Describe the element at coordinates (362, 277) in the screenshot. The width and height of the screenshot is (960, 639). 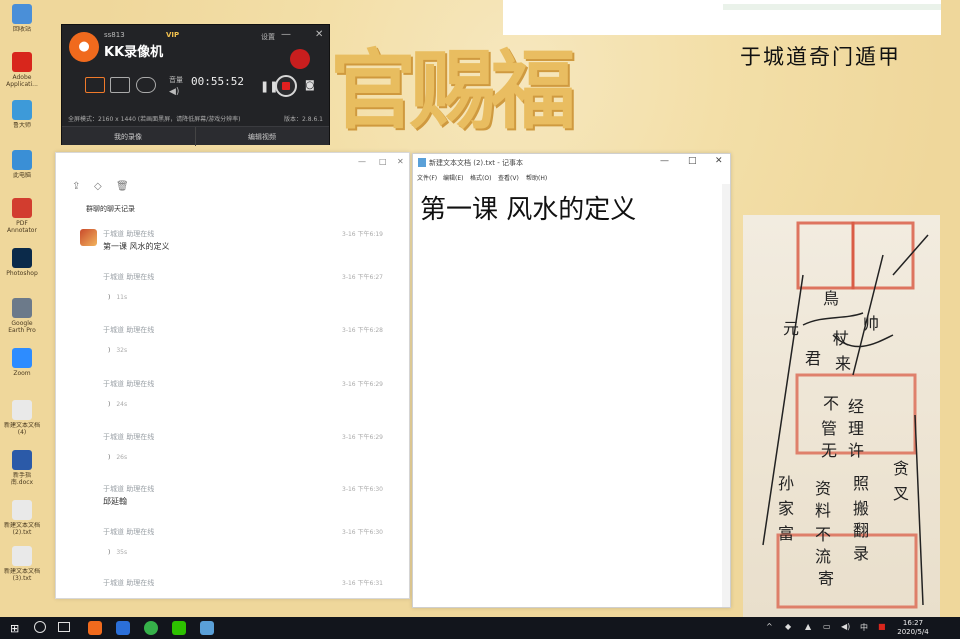
I see `message-time: 3-16 下午6:27` at that location.